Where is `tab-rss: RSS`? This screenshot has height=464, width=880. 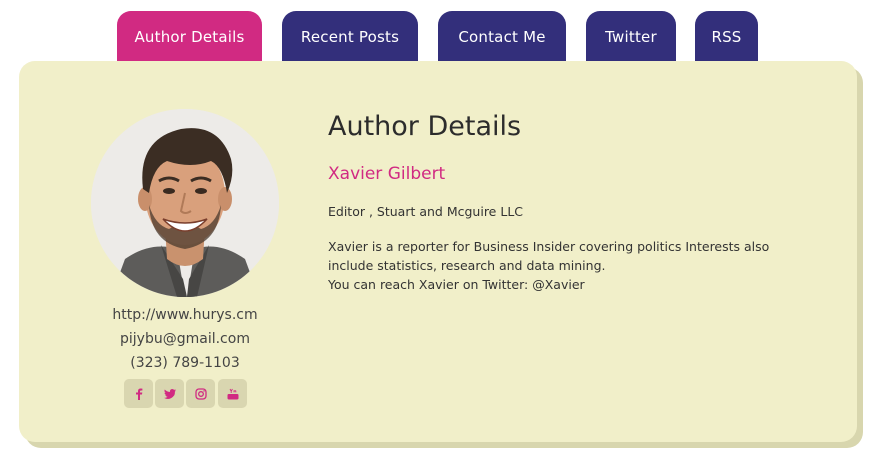
tab-rss: RSS is located at coordinates (726, 37).